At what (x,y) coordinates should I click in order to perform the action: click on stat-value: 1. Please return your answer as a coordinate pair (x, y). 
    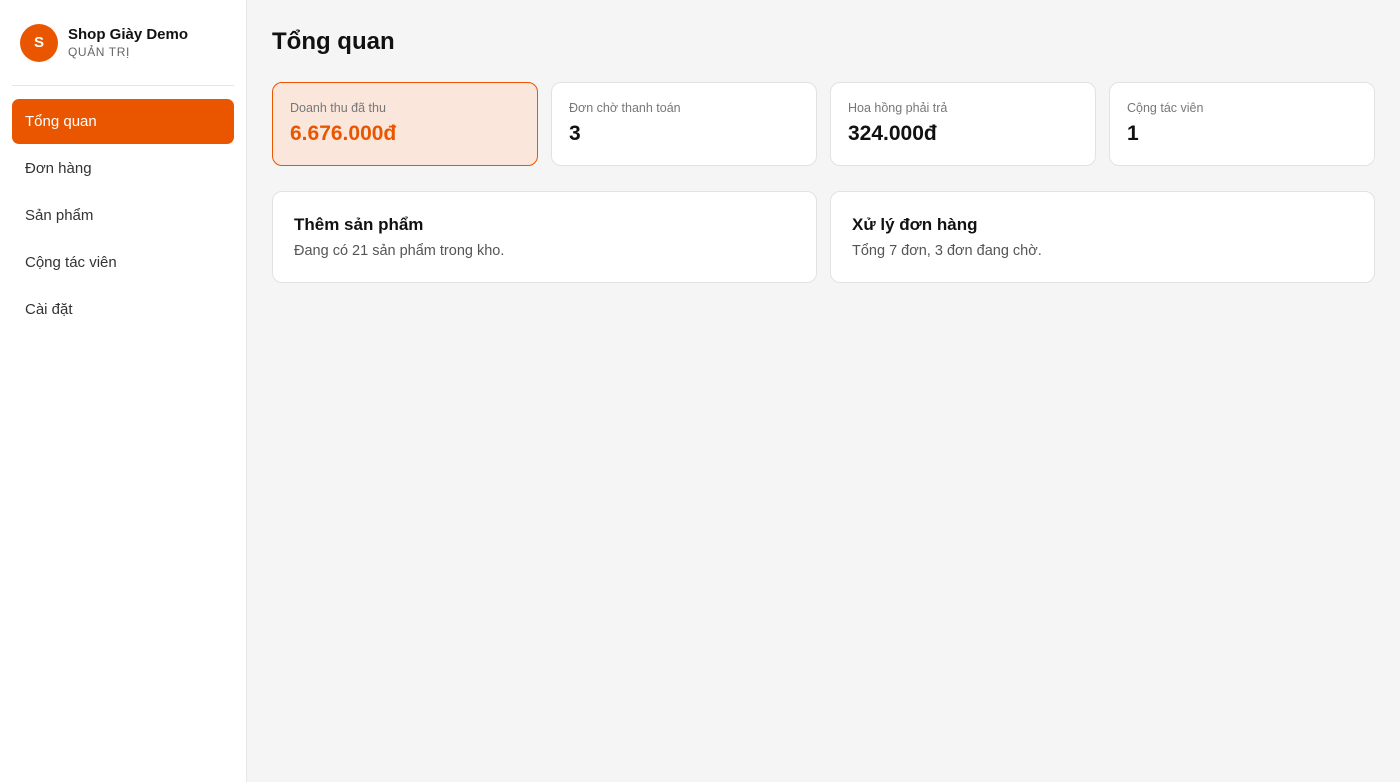
    Looking at the image, I should click on (1133, 133).